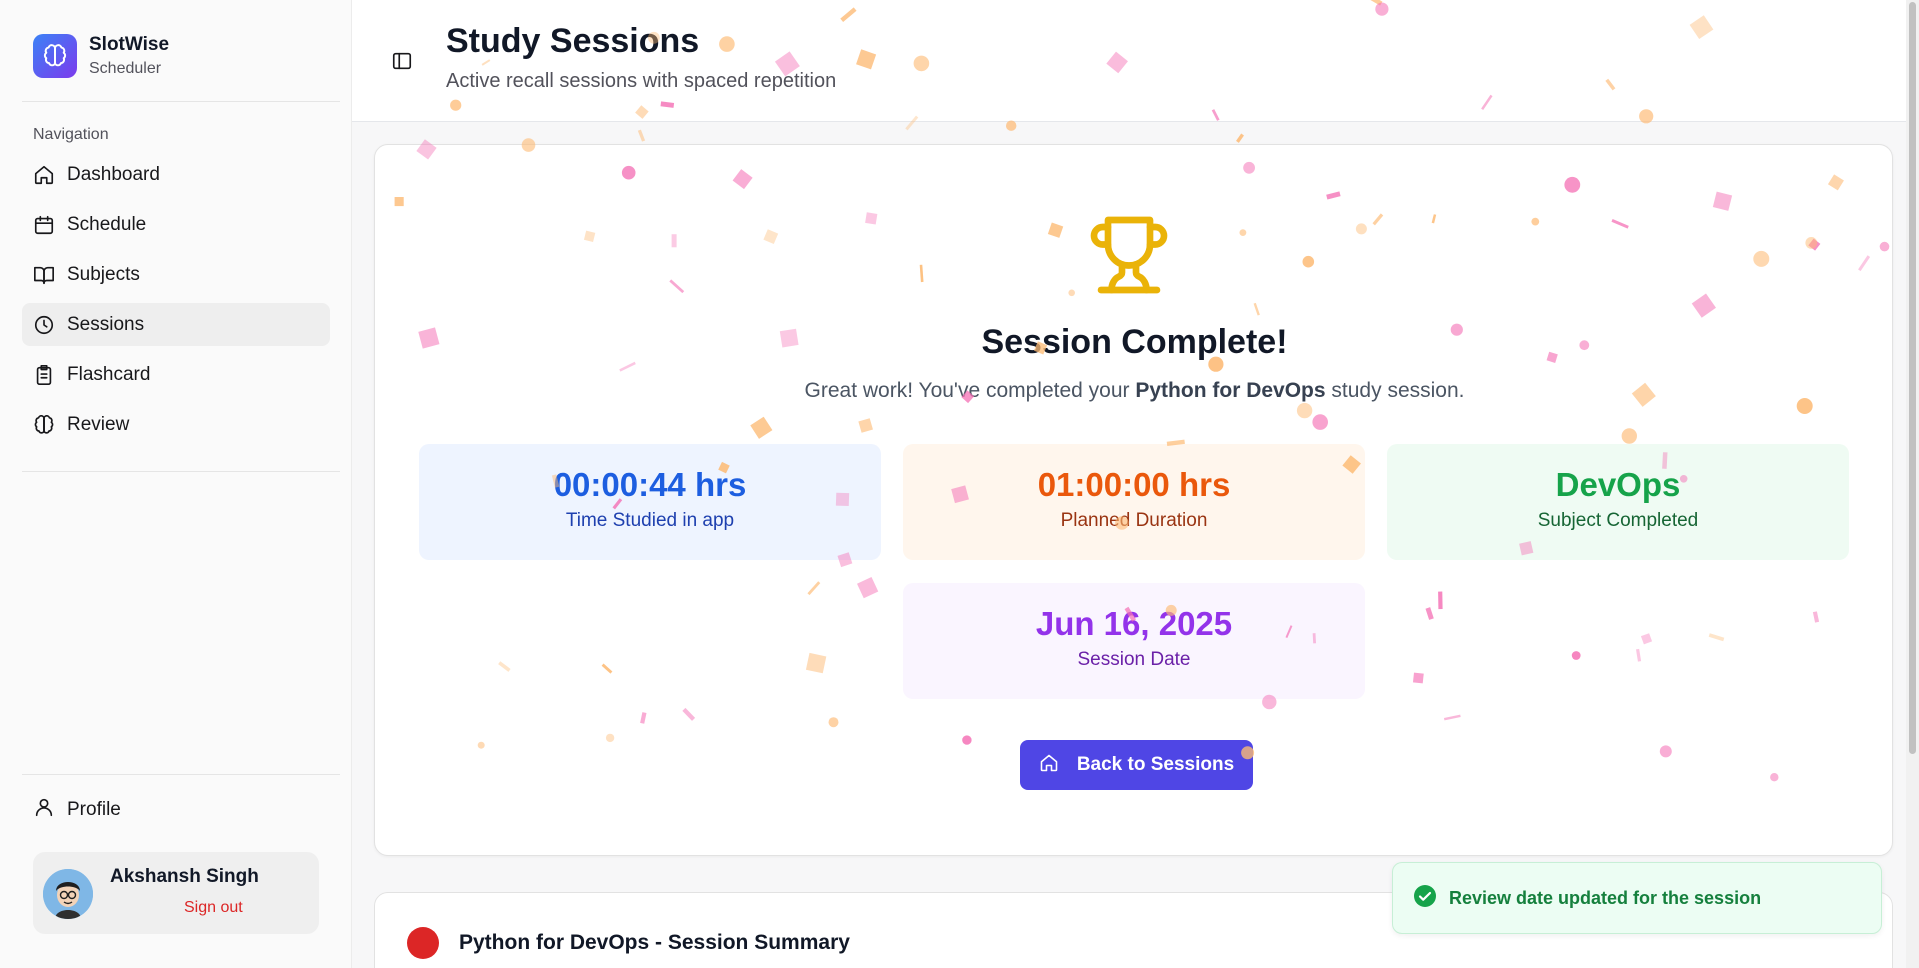  What do you see at coordinates (176, 893) in the screenshot?
I see `user-card: Akshansh Singh Sign out` at bounding box center [176, 893].